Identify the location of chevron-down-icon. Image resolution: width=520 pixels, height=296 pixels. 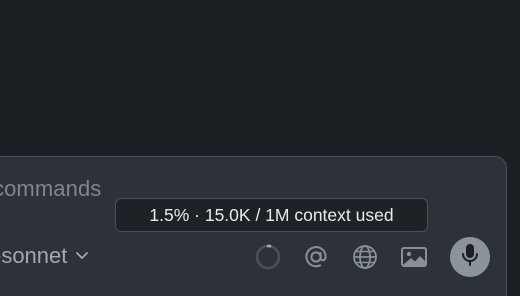
(82, 256).